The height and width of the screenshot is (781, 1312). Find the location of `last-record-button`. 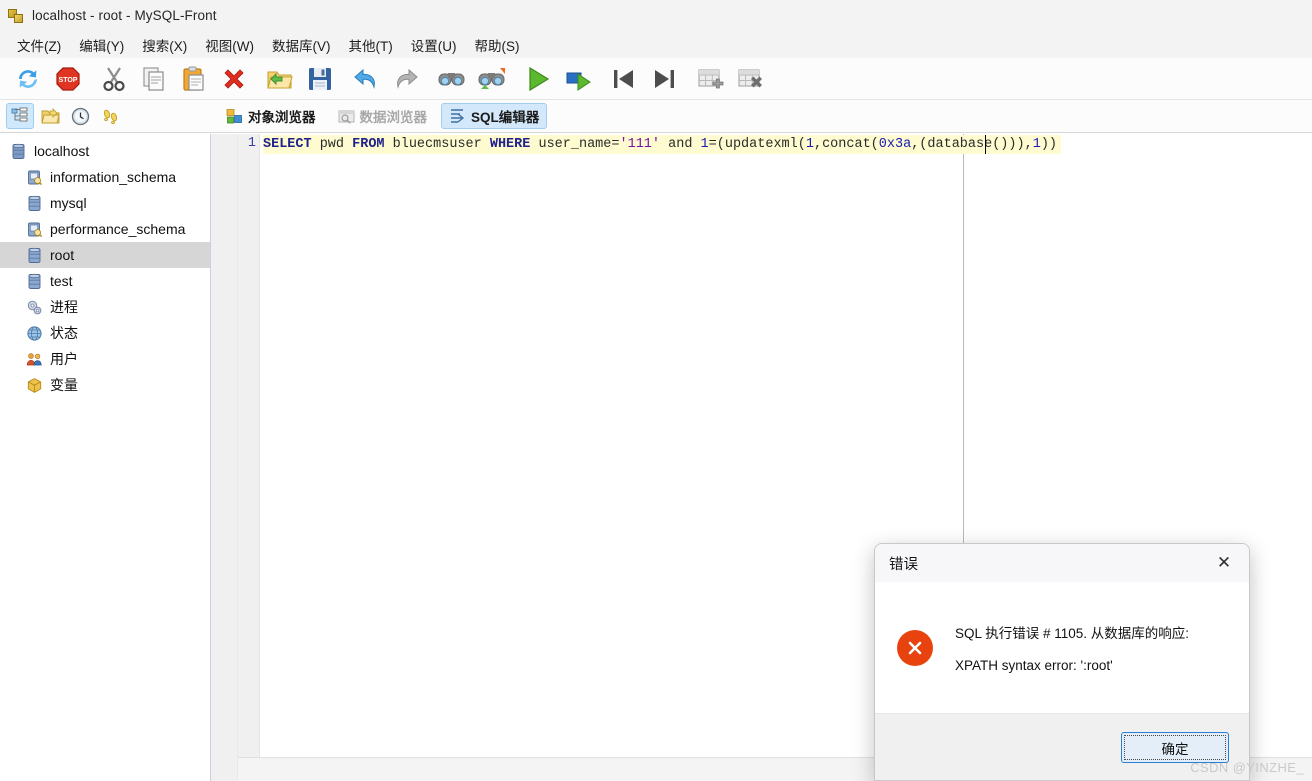

last-record-button is located at coordinates (664, 79).